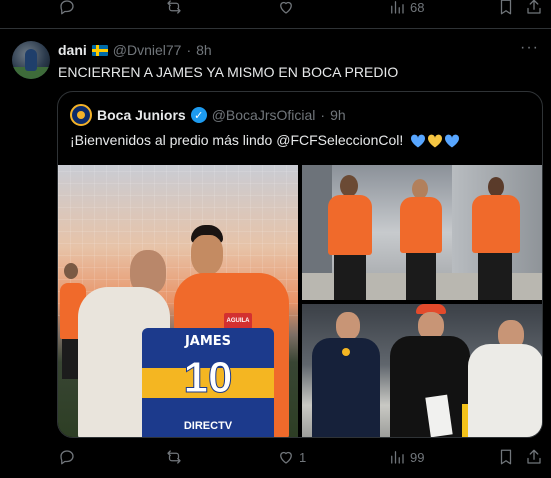 The width and height of the screenshot is (551, 478). I want to click on views-button: 68, so click(406, 8).